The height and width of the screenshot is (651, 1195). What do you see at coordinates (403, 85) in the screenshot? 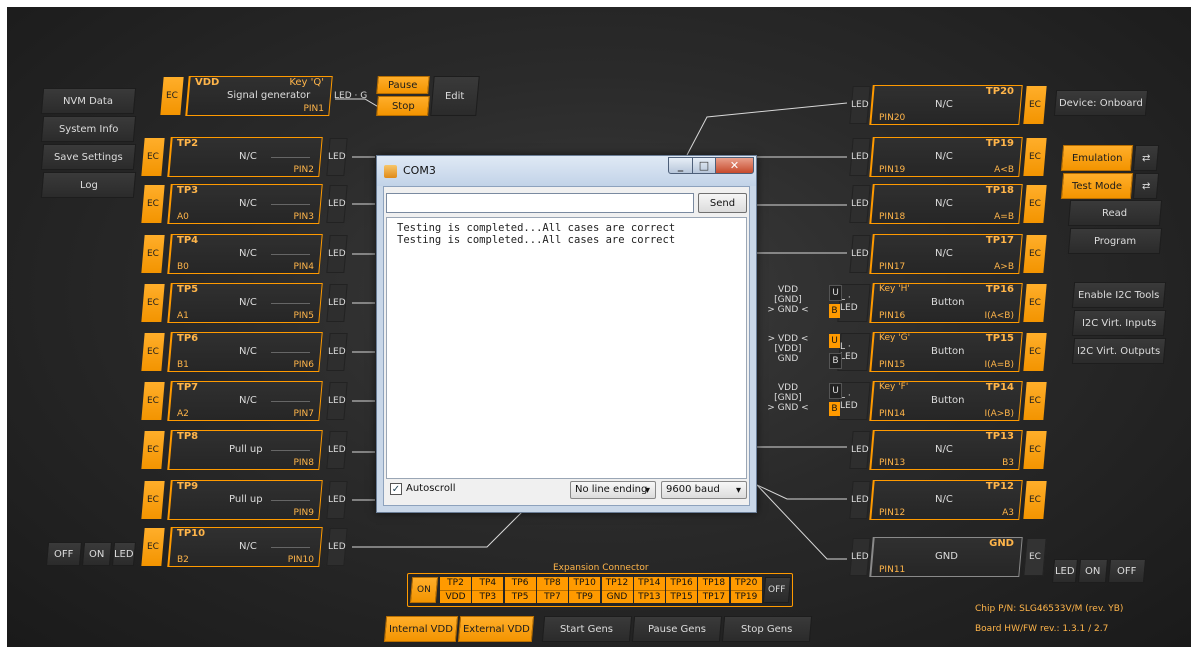
I see `pause-button: Pause` at bounding box center [403, 85].